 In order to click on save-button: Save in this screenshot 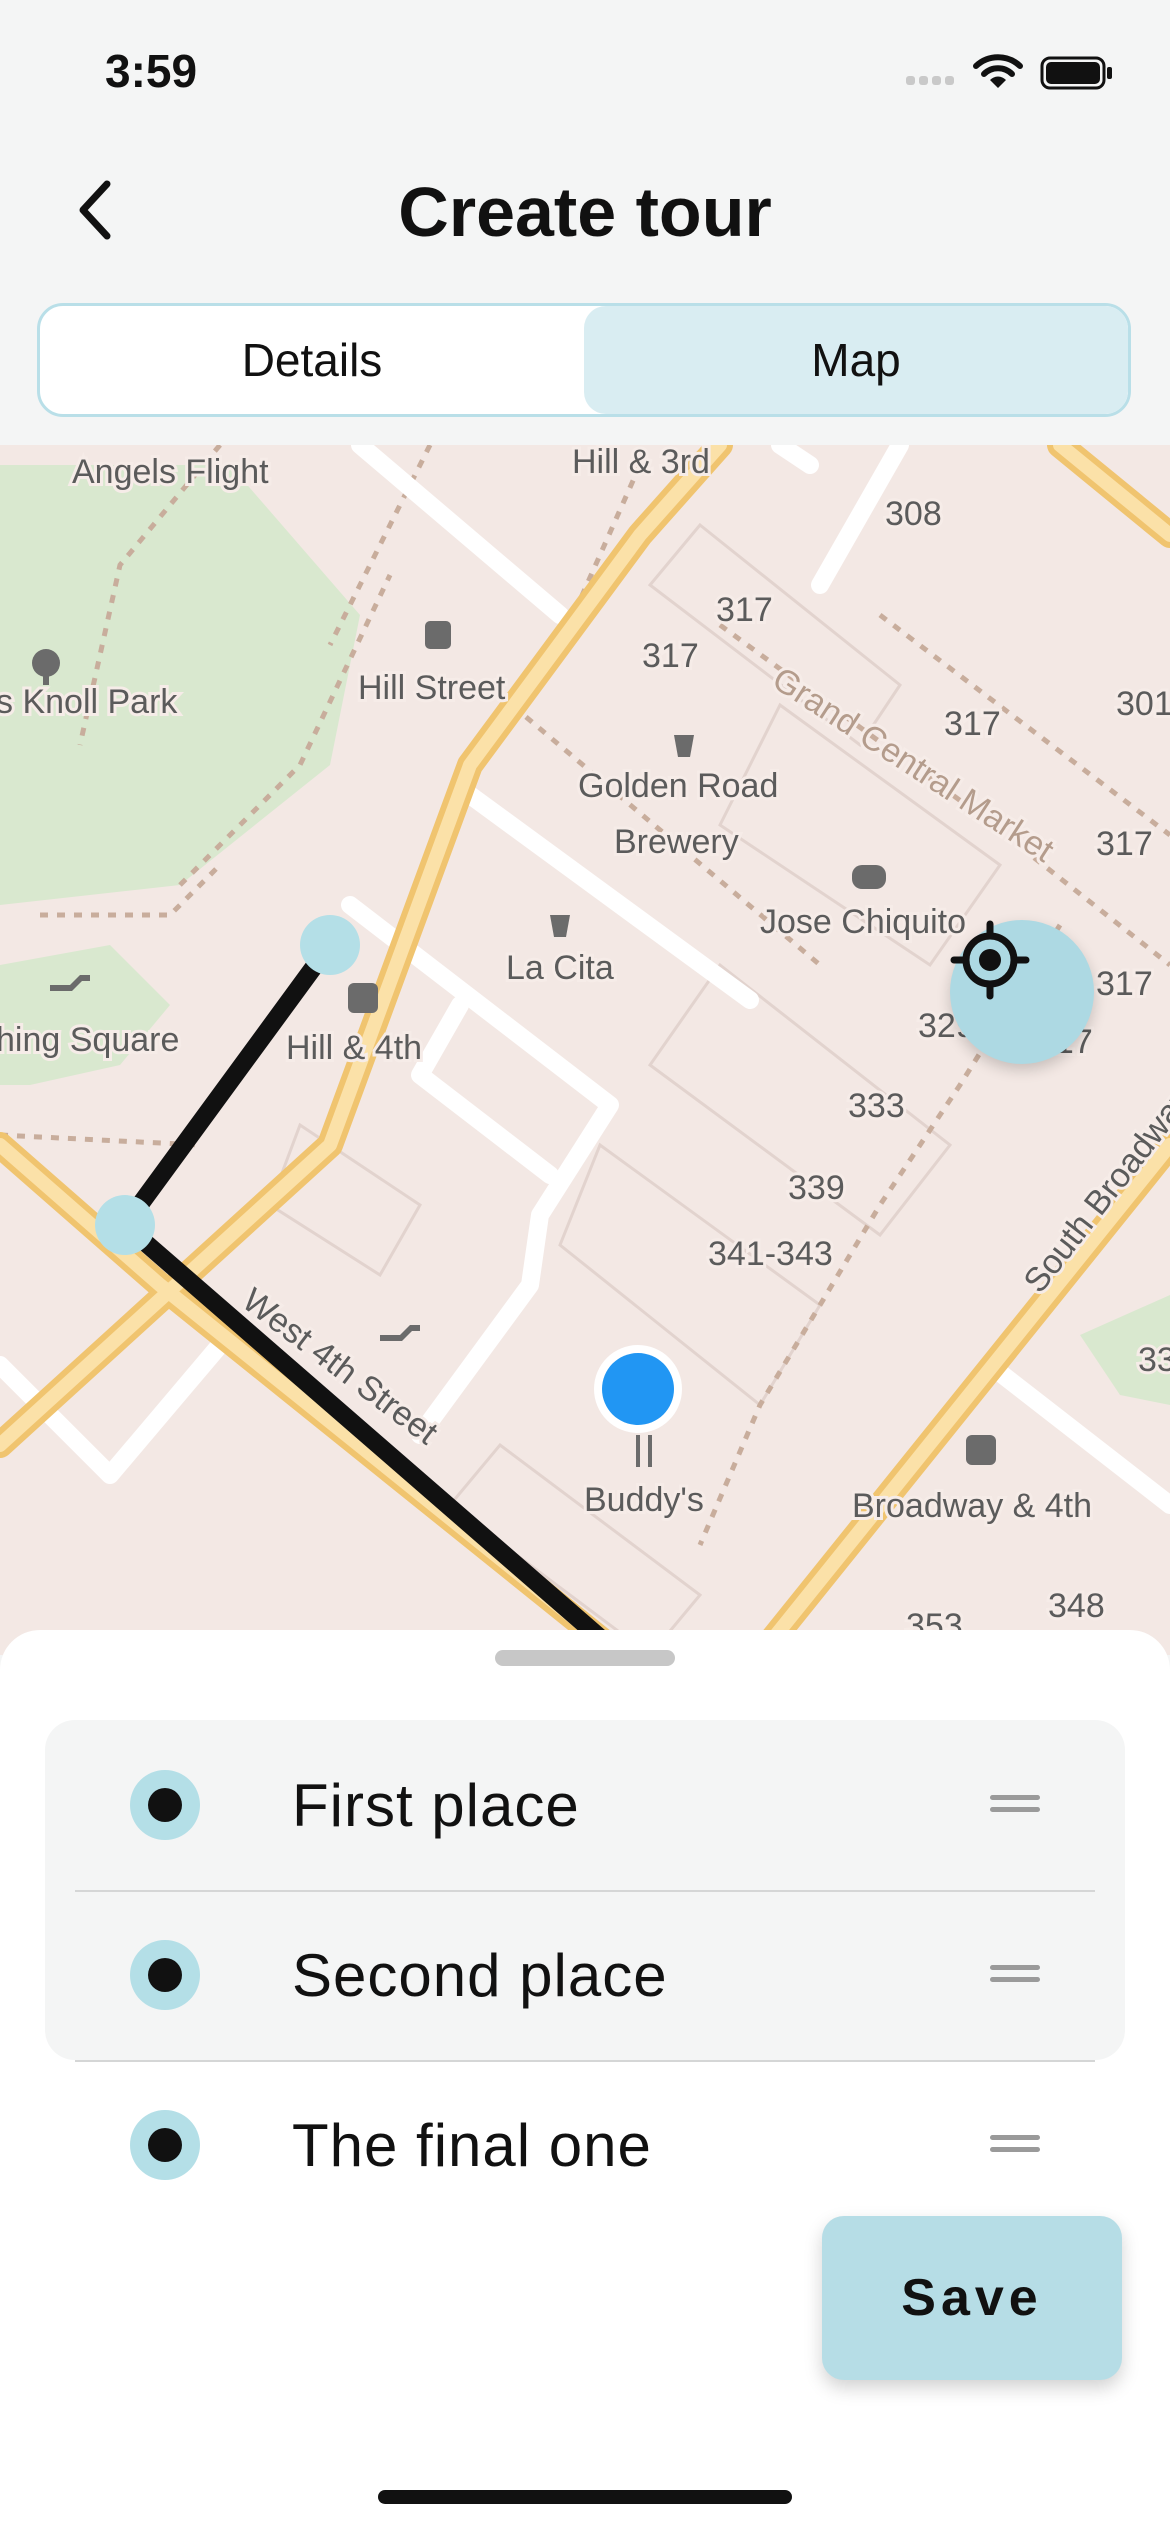, I will do `click(972, 2298)`.